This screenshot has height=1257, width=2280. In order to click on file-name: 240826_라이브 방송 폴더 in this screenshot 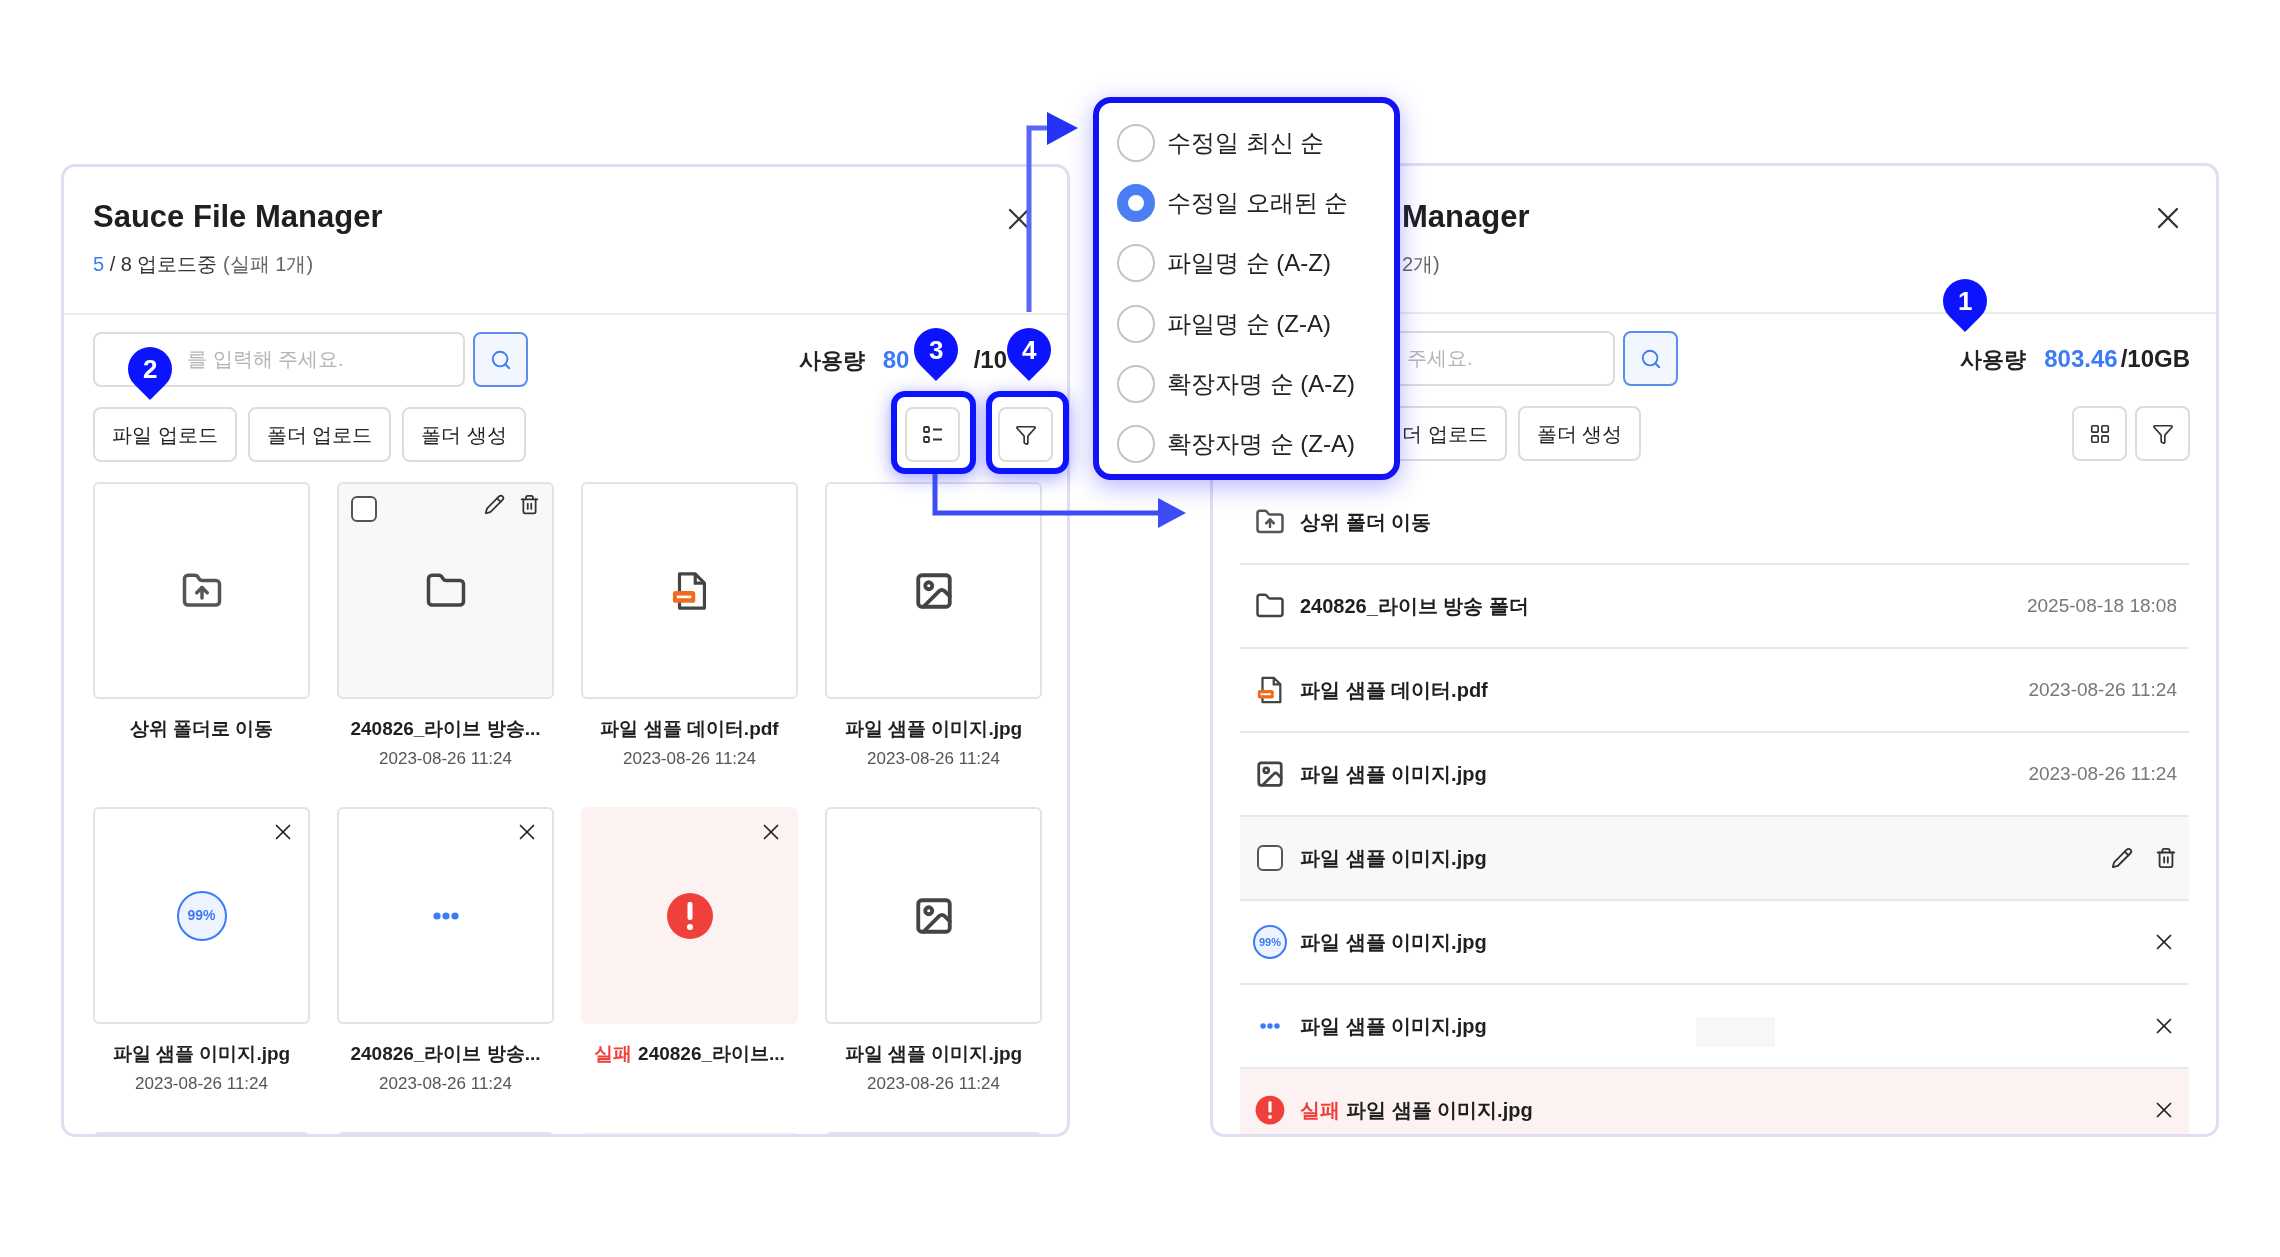, I will do `click(1414, 606)`.